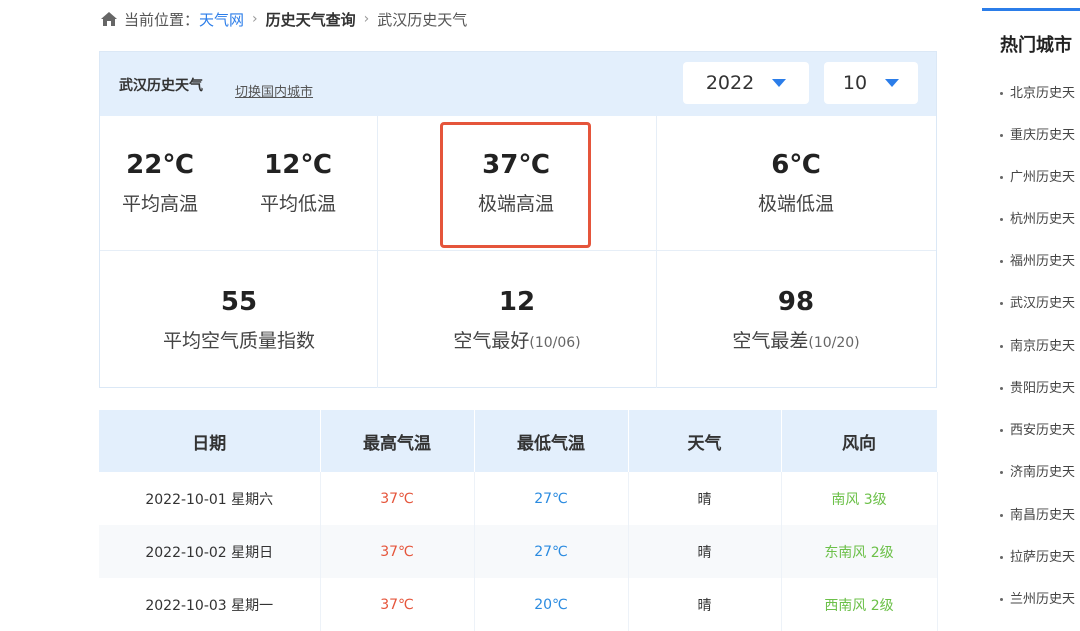  What do you see at coordinates (210, 604) in the screenshot?
I see `cell-date: 2022-10-03 星期一` at bounding box center [210, 604].